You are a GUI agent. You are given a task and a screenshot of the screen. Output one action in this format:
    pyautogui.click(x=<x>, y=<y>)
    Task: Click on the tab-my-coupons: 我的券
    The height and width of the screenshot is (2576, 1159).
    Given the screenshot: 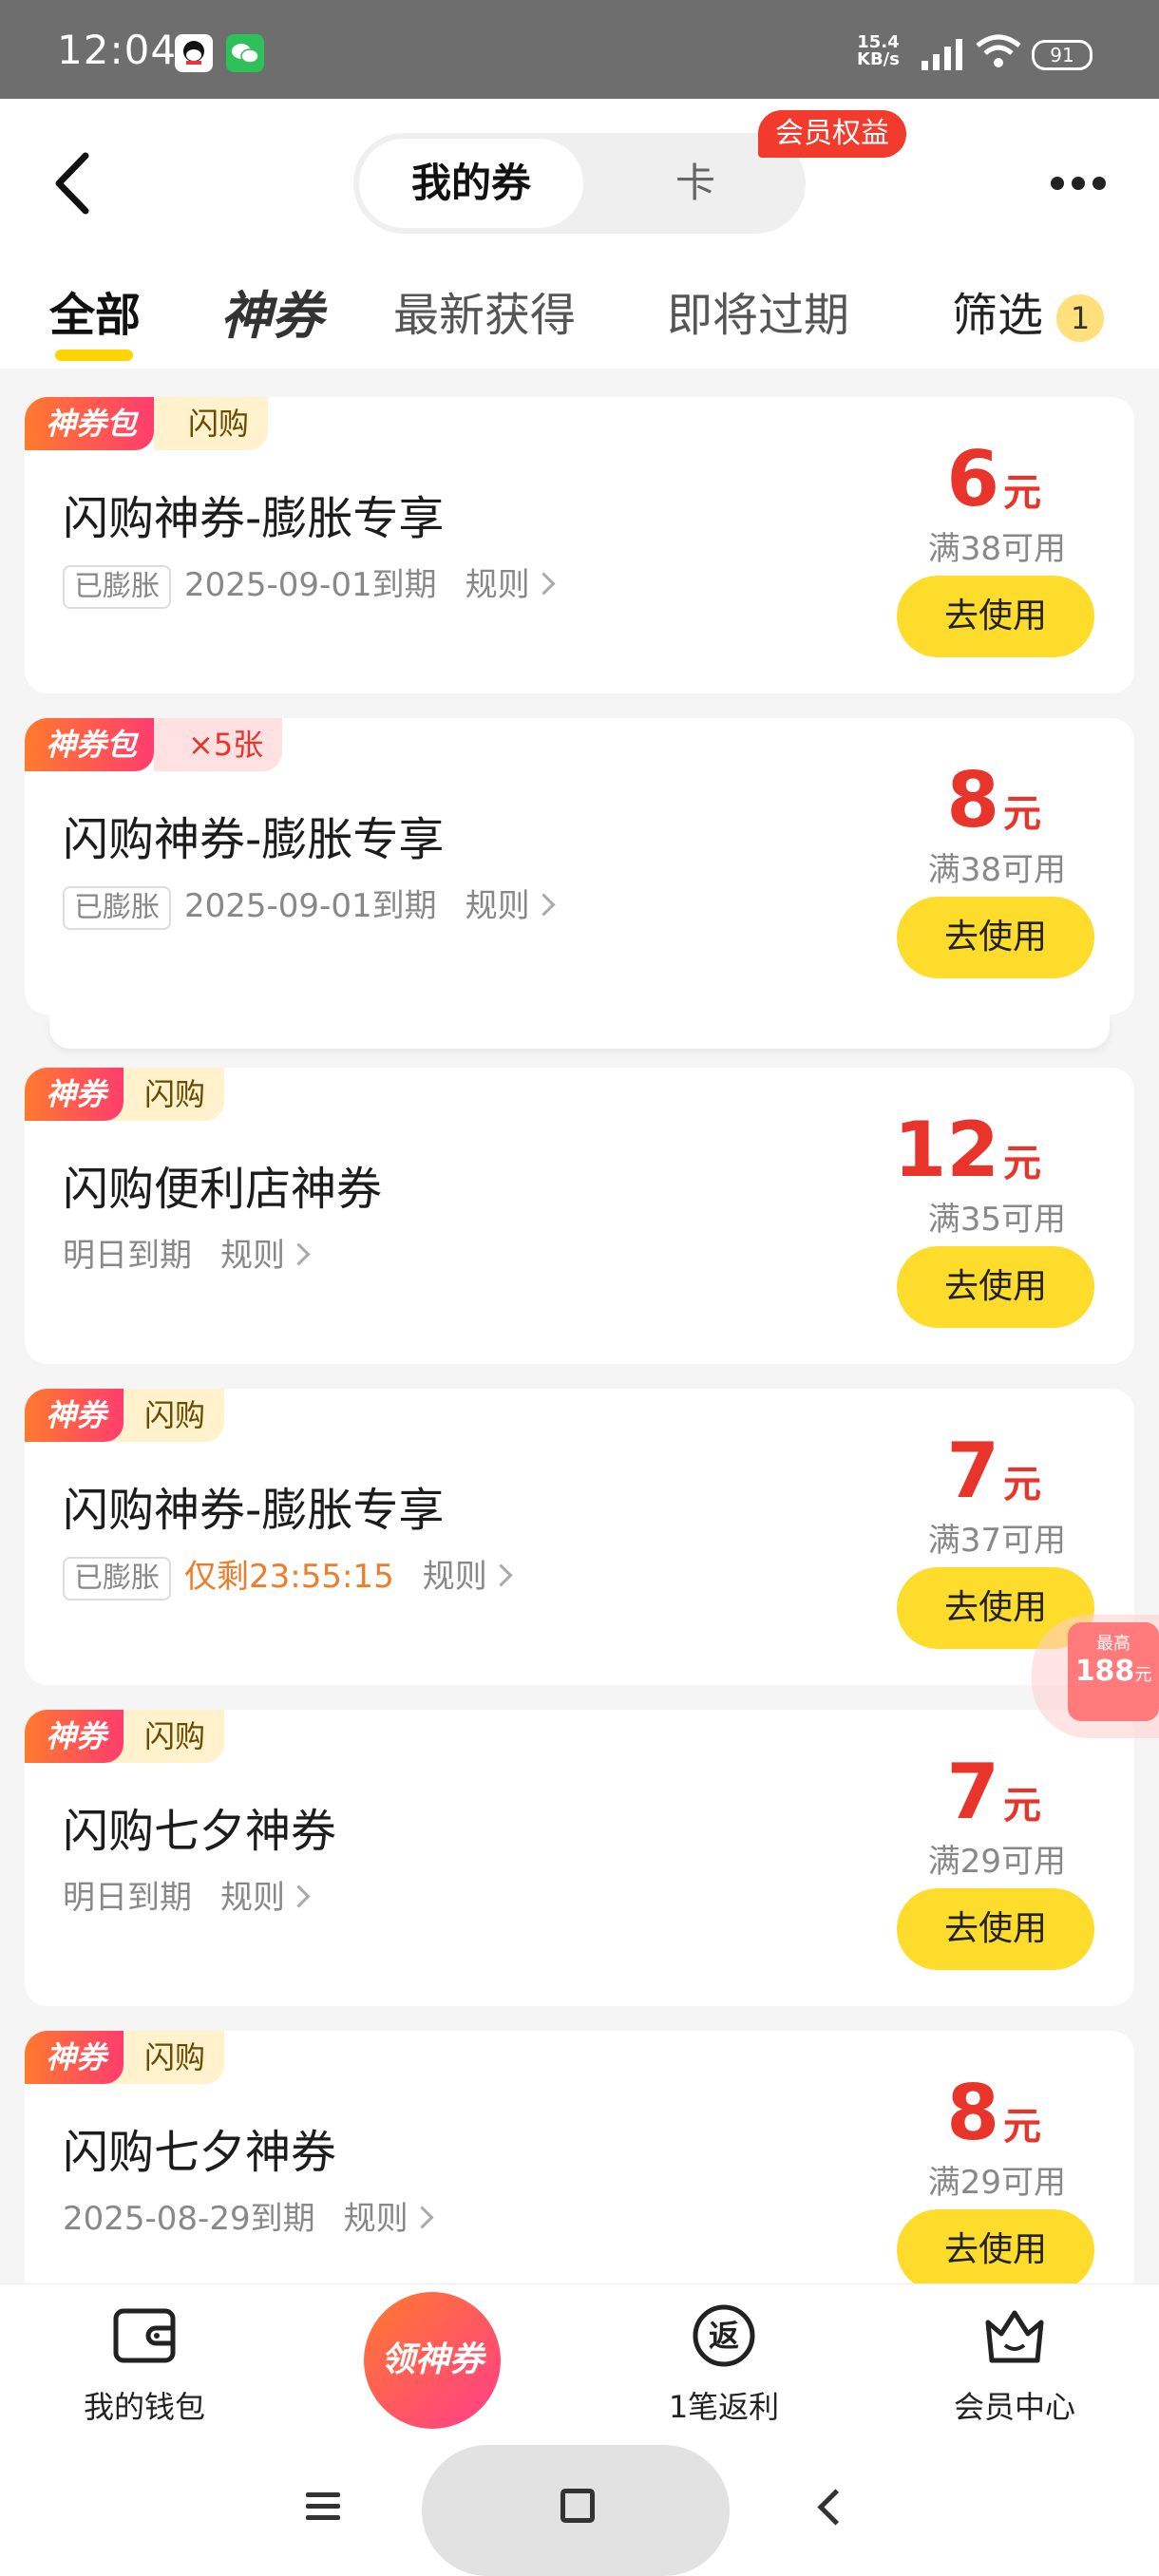 What is the action you would take?
    pyautogui.click(x=471, y=183)
    